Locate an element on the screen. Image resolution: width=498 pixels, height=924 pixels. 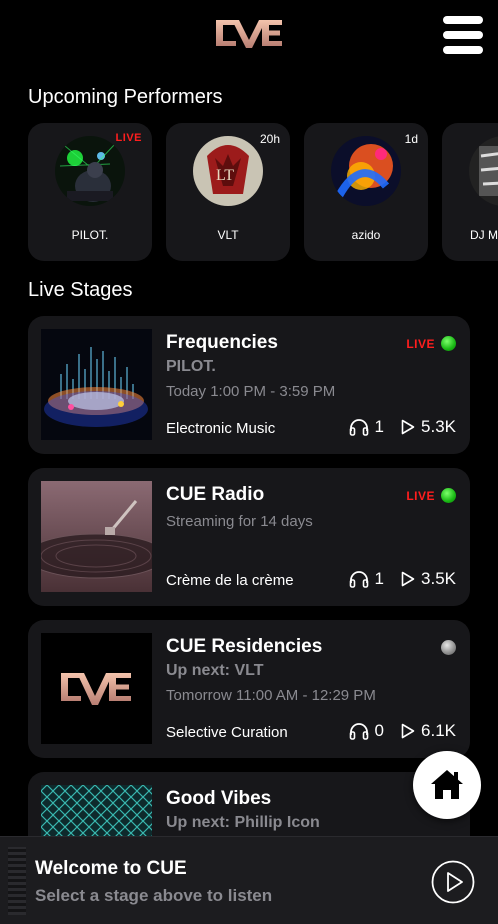
stage-title: Frequencies is located at coordinates (222, 342).